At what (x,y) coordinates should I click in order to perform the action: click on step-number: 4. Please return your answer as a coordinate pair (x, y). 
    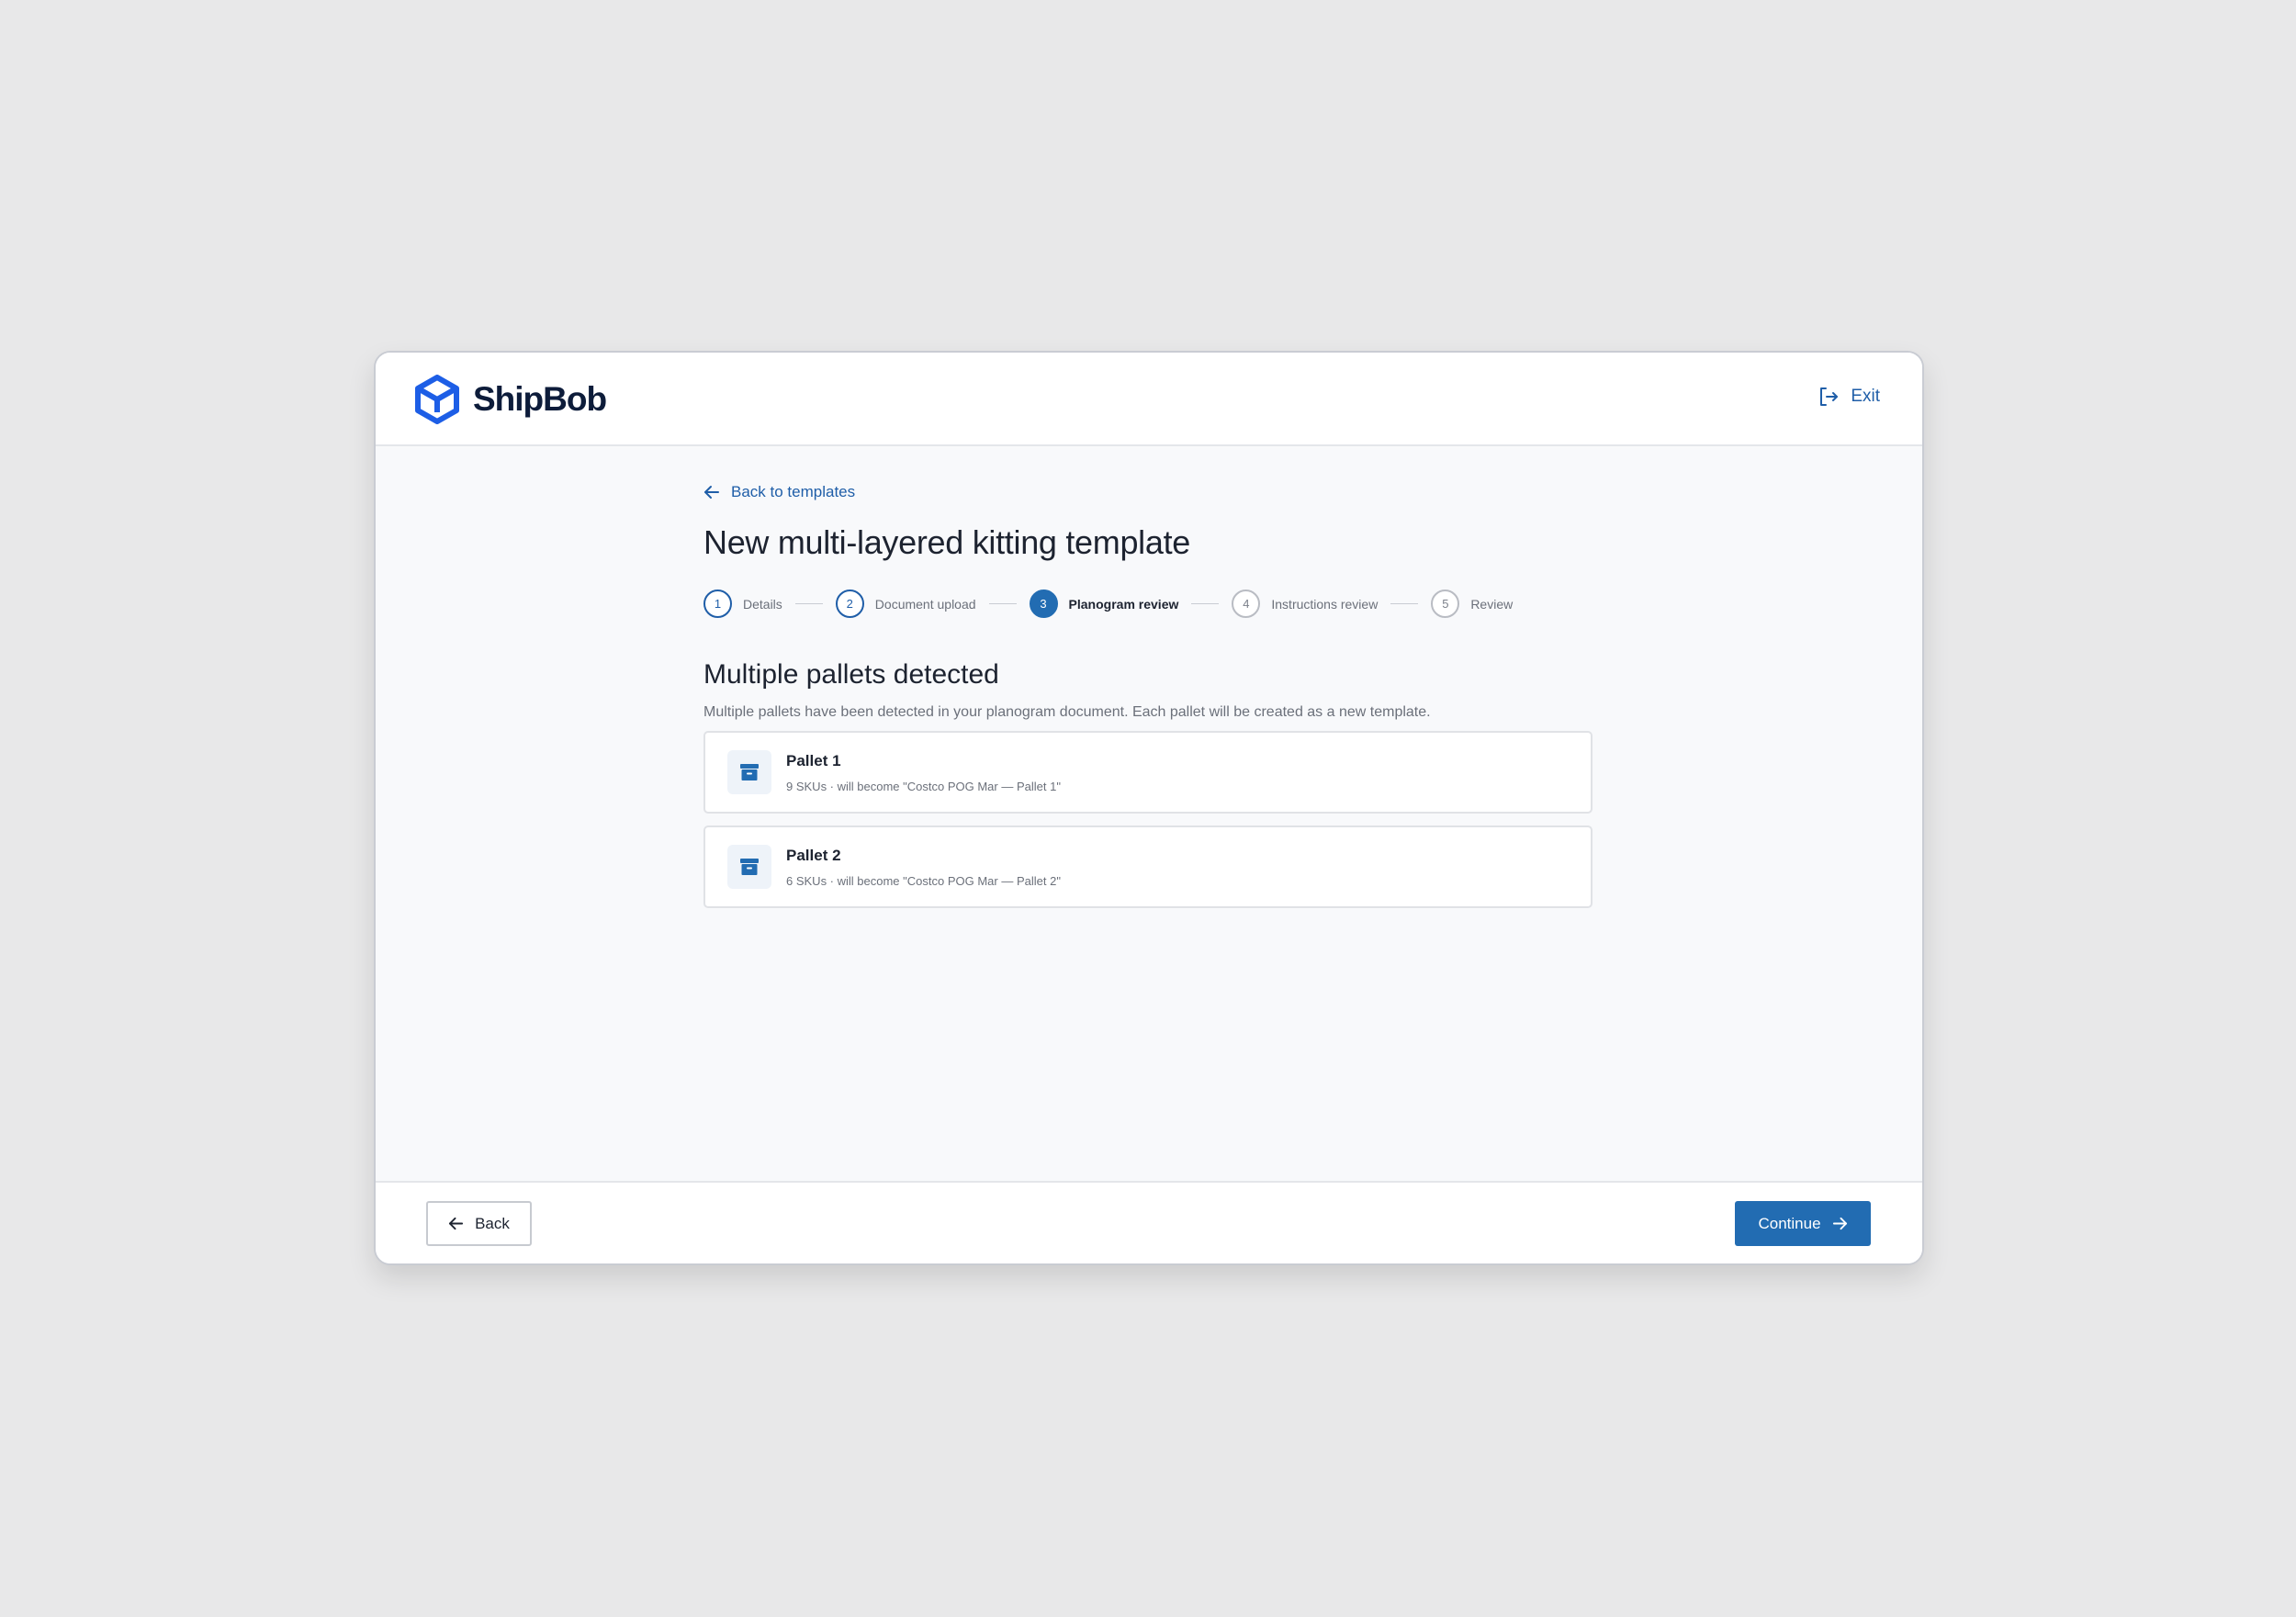
    Looking at the image, I should click on (1246, 604).